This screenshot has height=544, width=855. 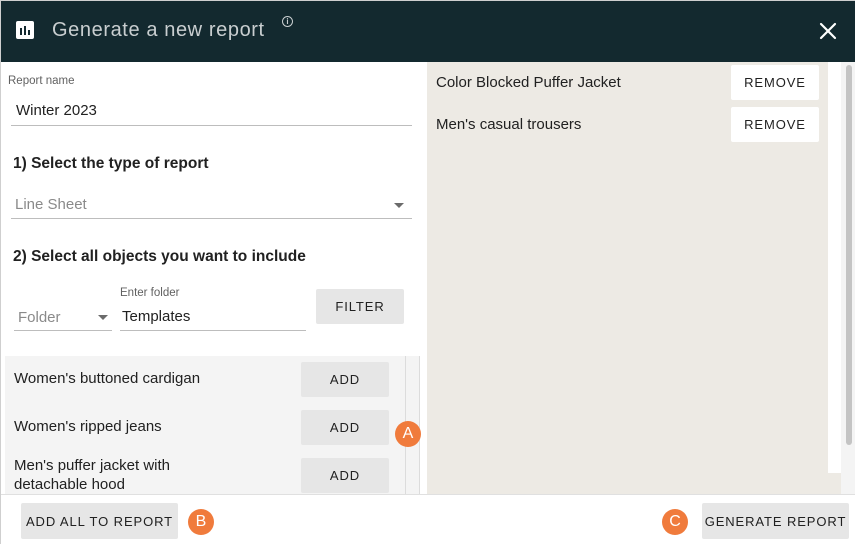 I want to click on annotation-badge-a: A, so click(x=408, y=434).